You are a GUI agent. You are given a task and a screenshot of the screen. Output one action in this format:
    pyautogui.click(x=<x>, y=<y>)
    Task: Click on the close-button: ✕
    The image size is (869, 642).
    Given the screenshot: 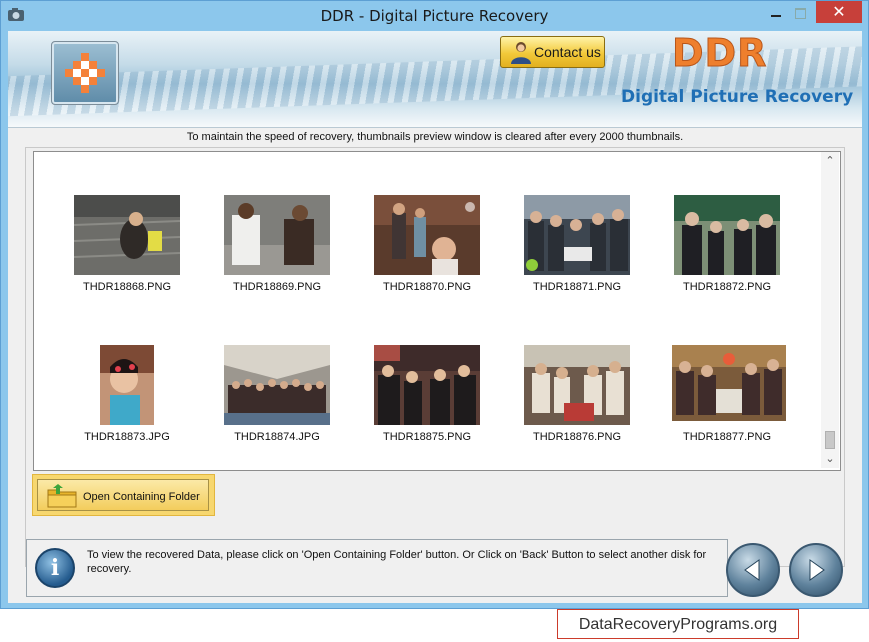 What is the action you would take?
    pyautogui.click(x=839, y=12)
    